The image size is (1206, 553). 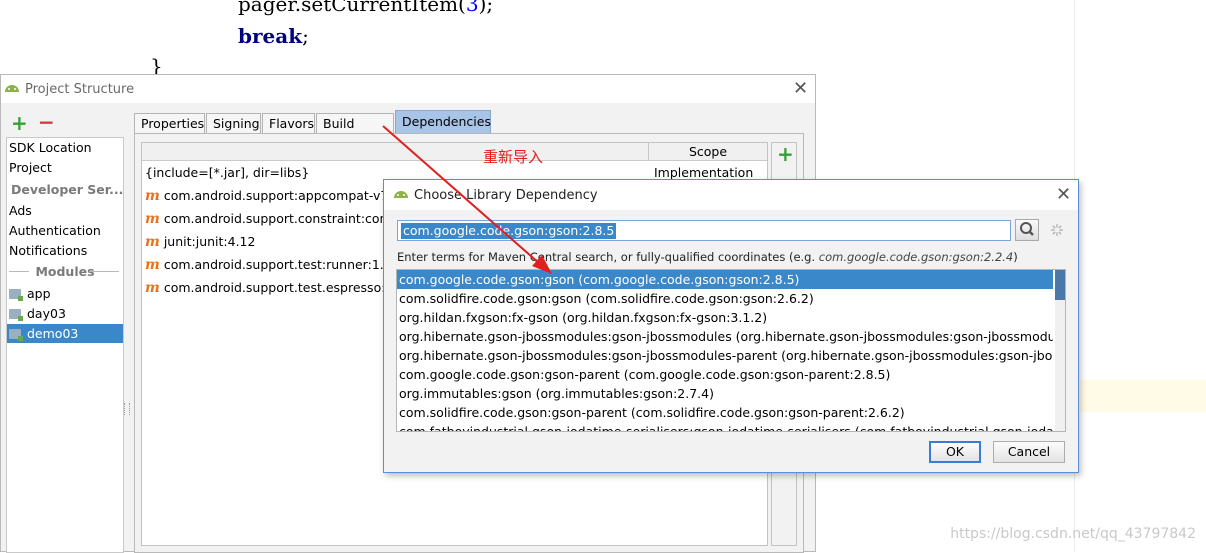 I want to click on sidebar-item-ads: Ads, so click(x=66, y=210).